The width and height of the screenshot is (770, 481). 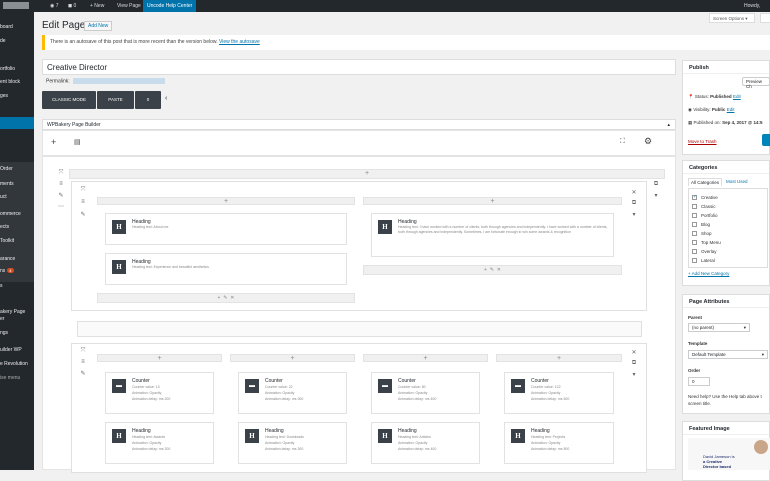 What do you see at coordinates (69, 100) in the screenshot?
I see `classic-mode-button: CLASSIC MODE` at bounding box center [69, 100].